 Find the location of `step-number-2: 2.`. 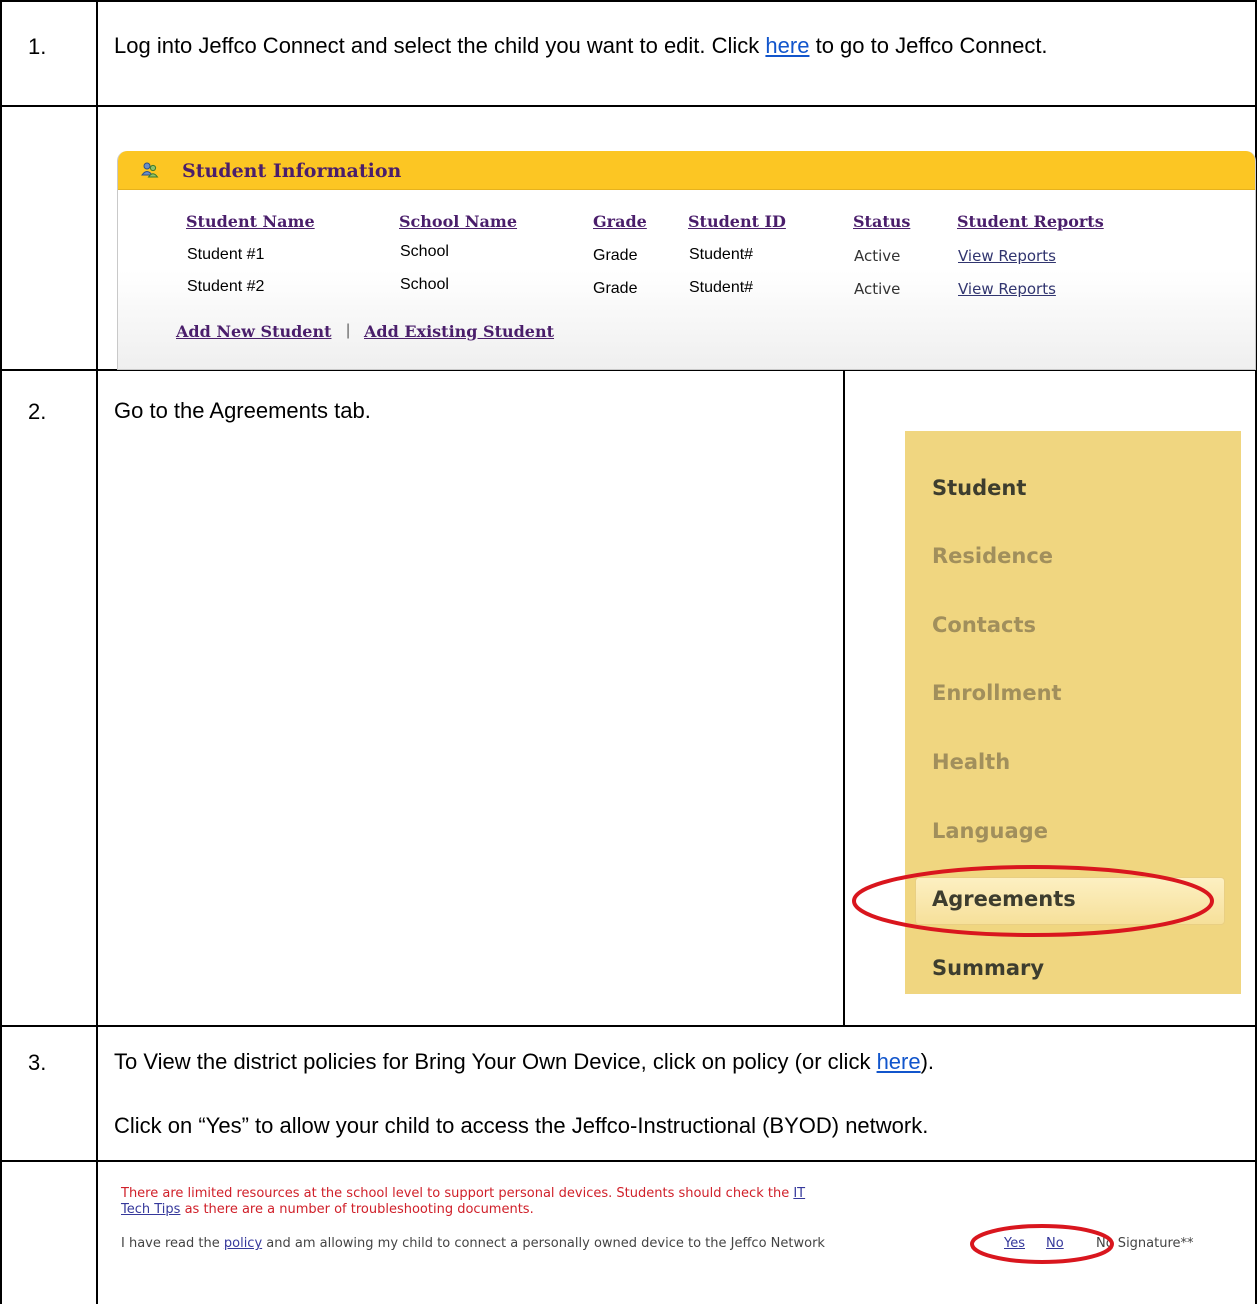

step-number-2: 2. is located at coordinates (37, 411).